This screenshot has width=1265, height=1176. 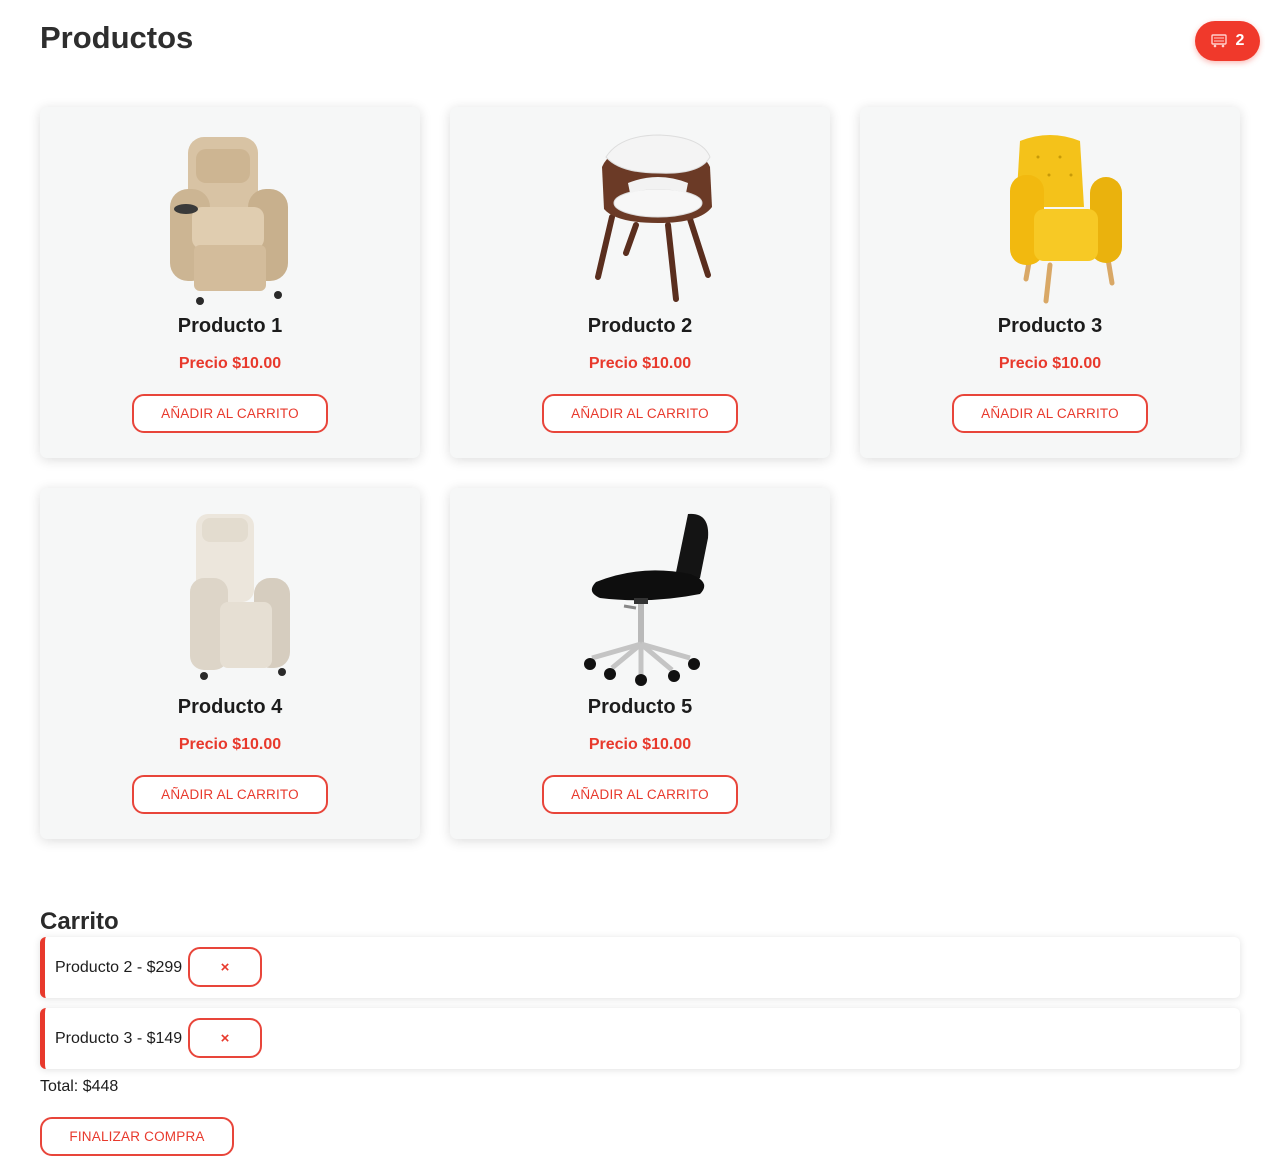 I want to click on checkout-button: FINALIZAR COMPRA, so click(x=137, y=1136).